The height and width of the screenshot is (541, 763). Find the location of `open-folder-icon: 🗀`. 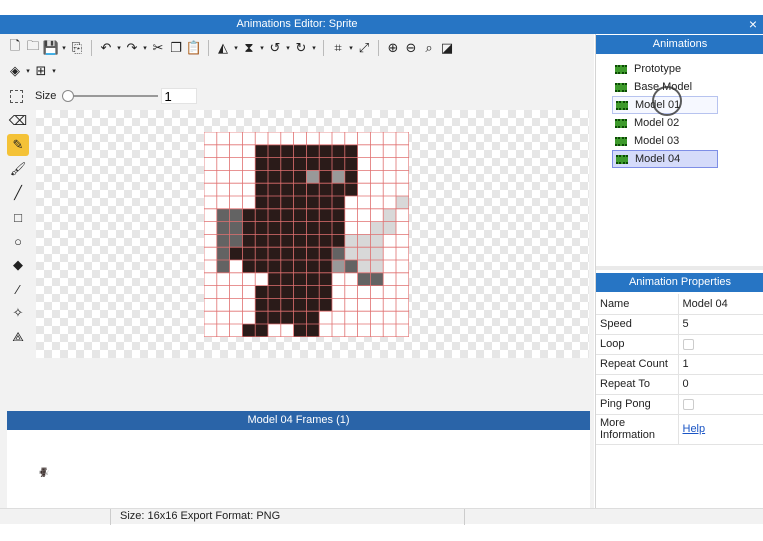

open-folder-icon: 🗀 is located at coordinates (33, 47).